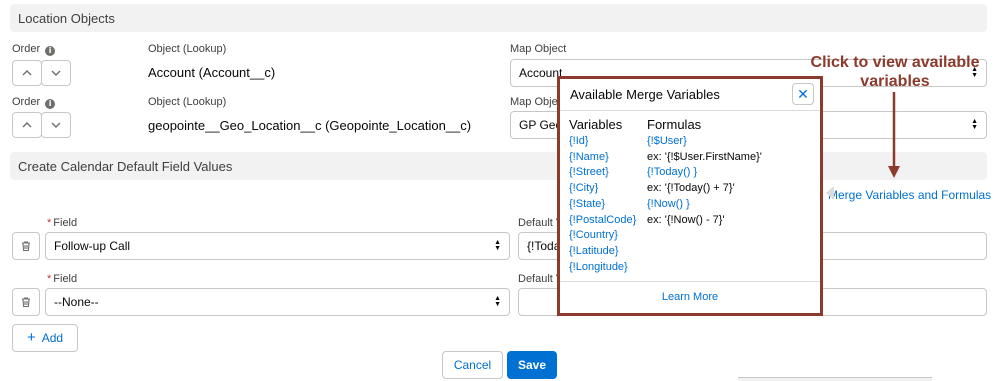 This screenshot has height=381, width=1000. I want to click on scrollbar, so click(835, 379).